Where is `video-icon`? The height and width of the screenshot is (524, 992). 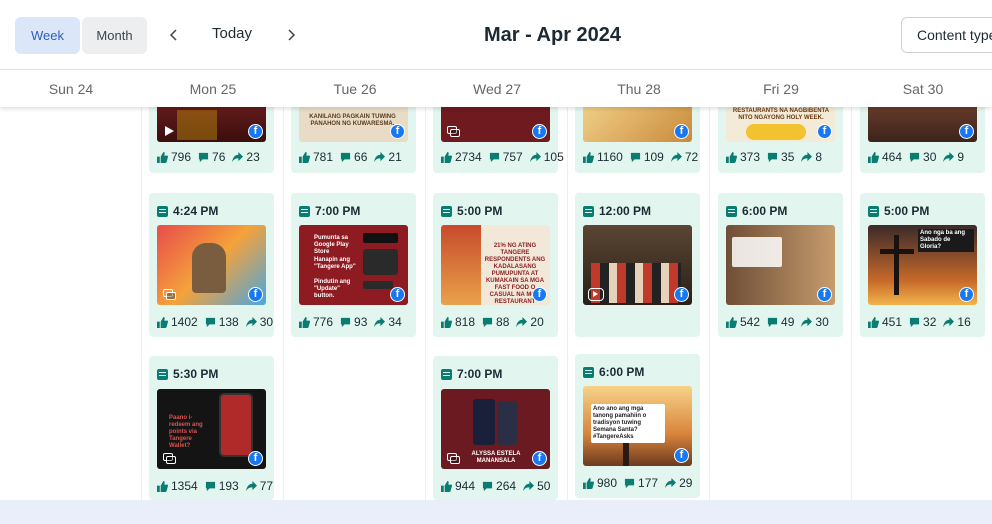 video-icon is located at coordinates (169, 131).